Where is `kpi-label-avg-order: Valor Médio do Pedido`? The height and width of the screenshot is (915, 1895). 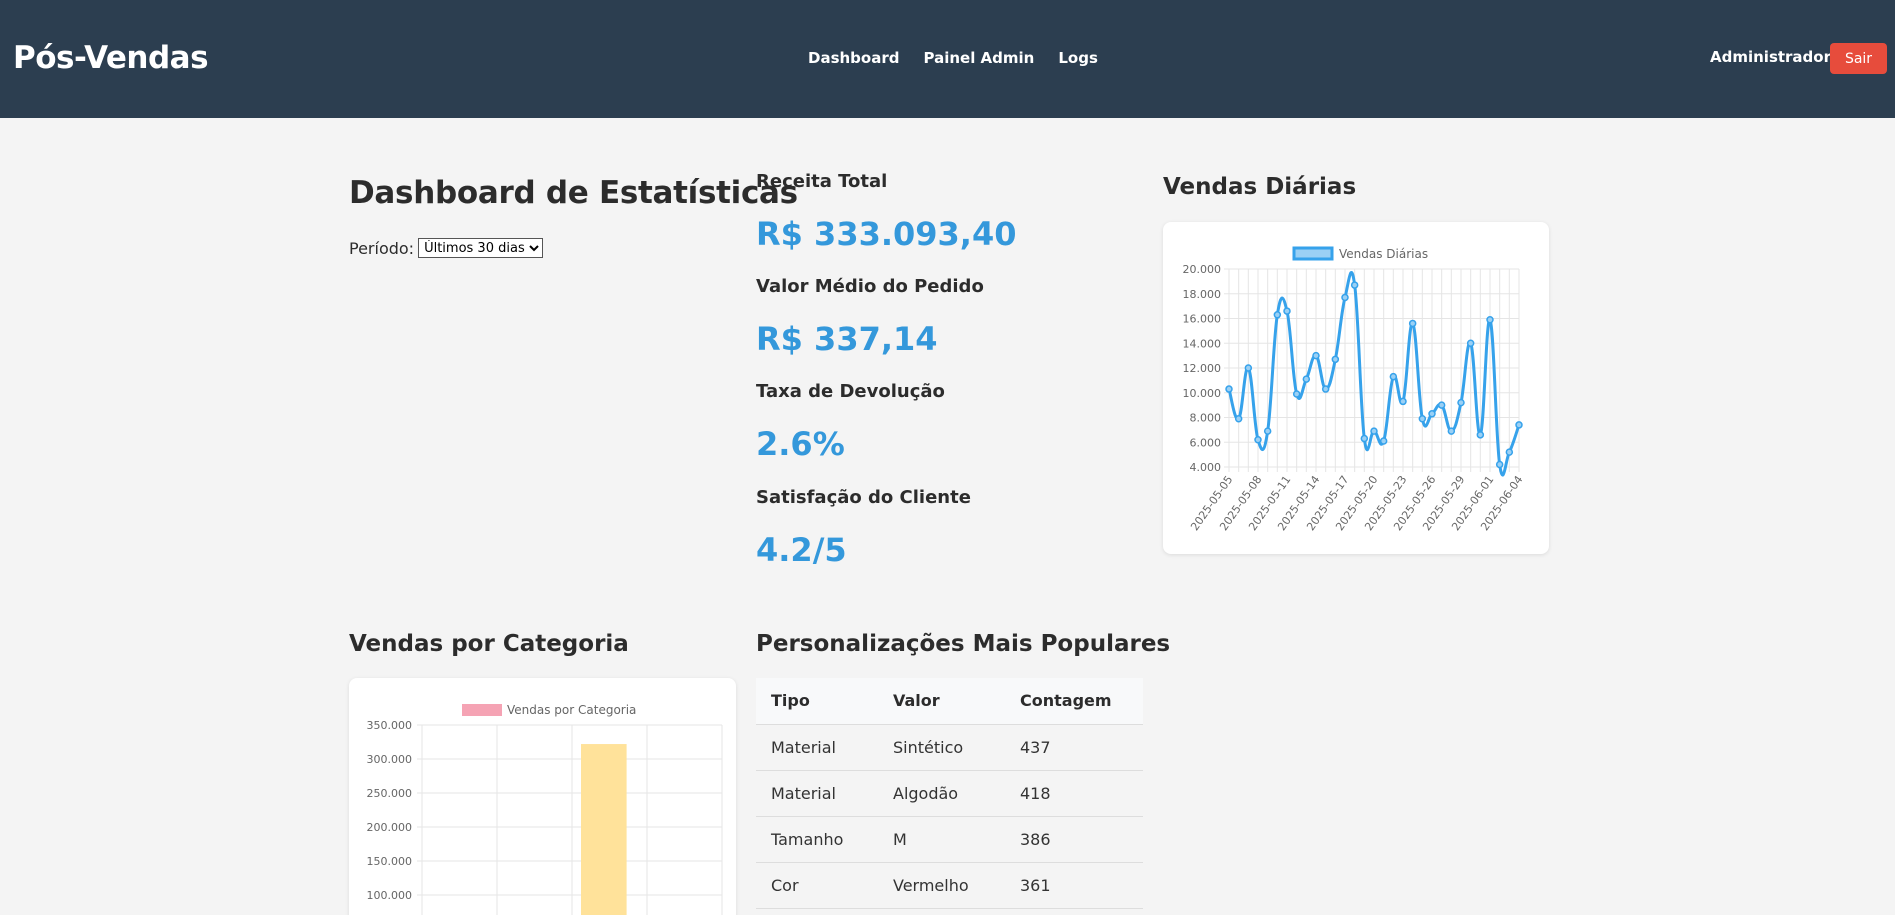
kpi-label-avg-order: Valor Médio do Pedido is located at coordinates (870, 286).